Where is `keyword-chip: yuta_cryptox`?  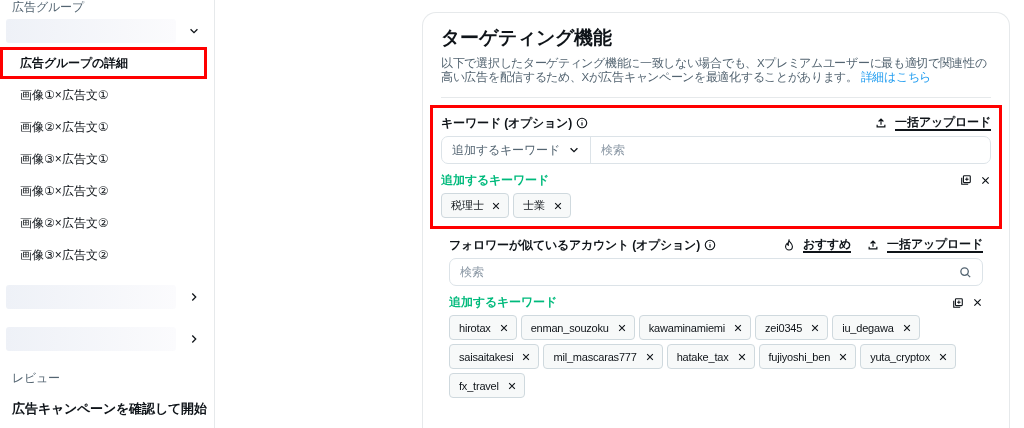
keyword-chip: yuta_cryptox is located at coordinates (908, 357).